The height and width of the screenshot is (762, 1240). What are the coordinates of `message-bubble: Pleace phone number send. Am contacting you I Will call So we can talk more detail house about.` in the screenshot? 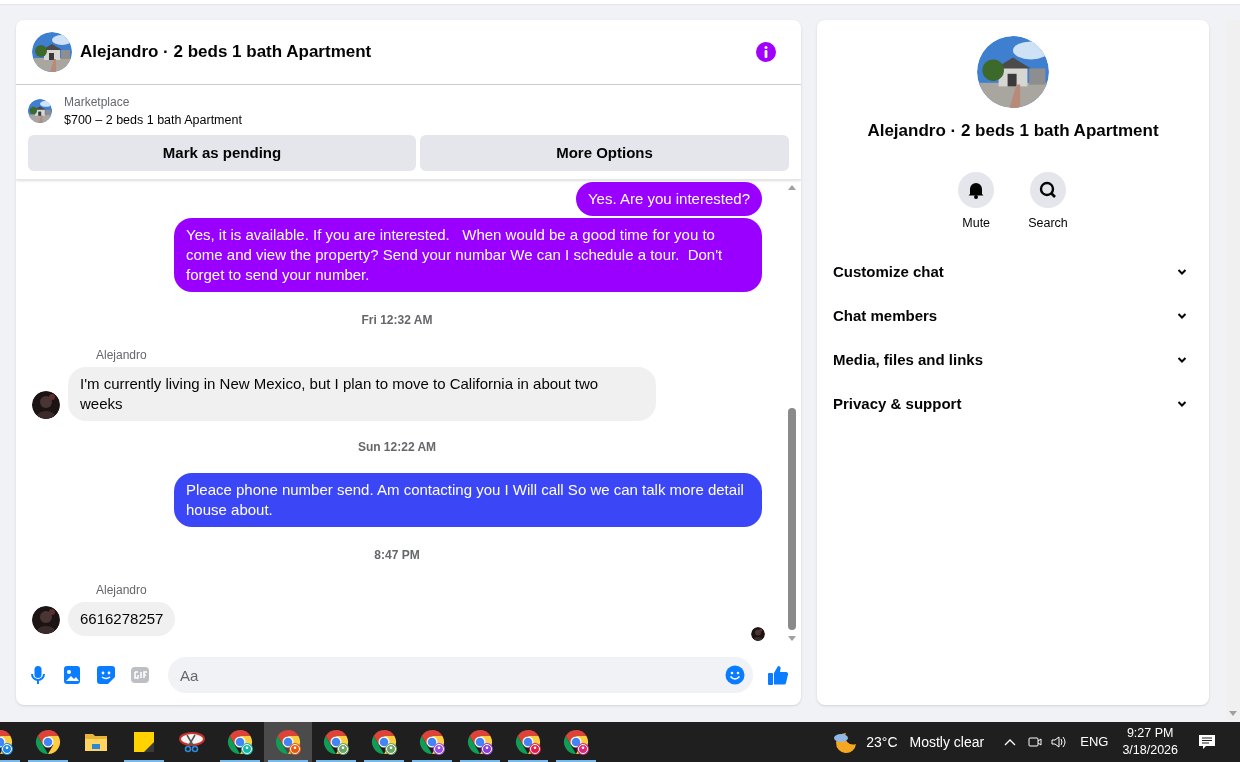 It's located at (468, 499).